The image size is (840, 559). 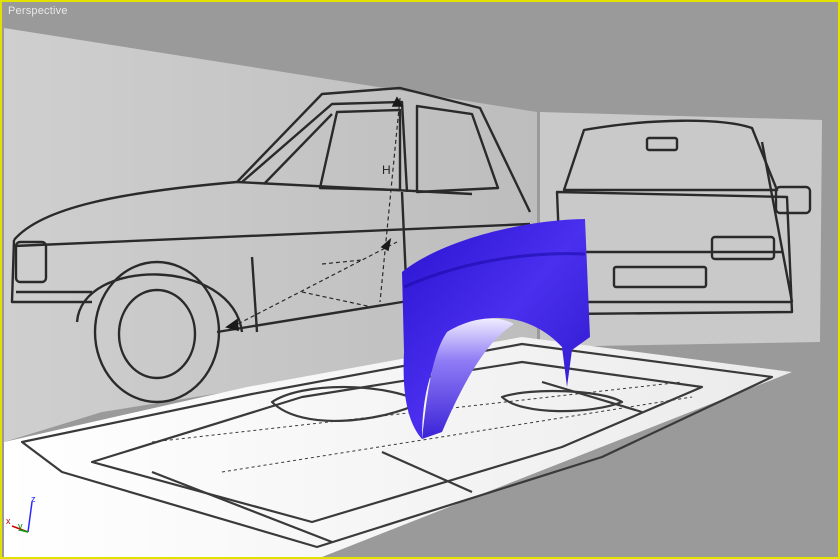 What do you see at coordinates (386, 170) in the screenshot?
I see `svg-text: H` at bounding box center [386, 170].